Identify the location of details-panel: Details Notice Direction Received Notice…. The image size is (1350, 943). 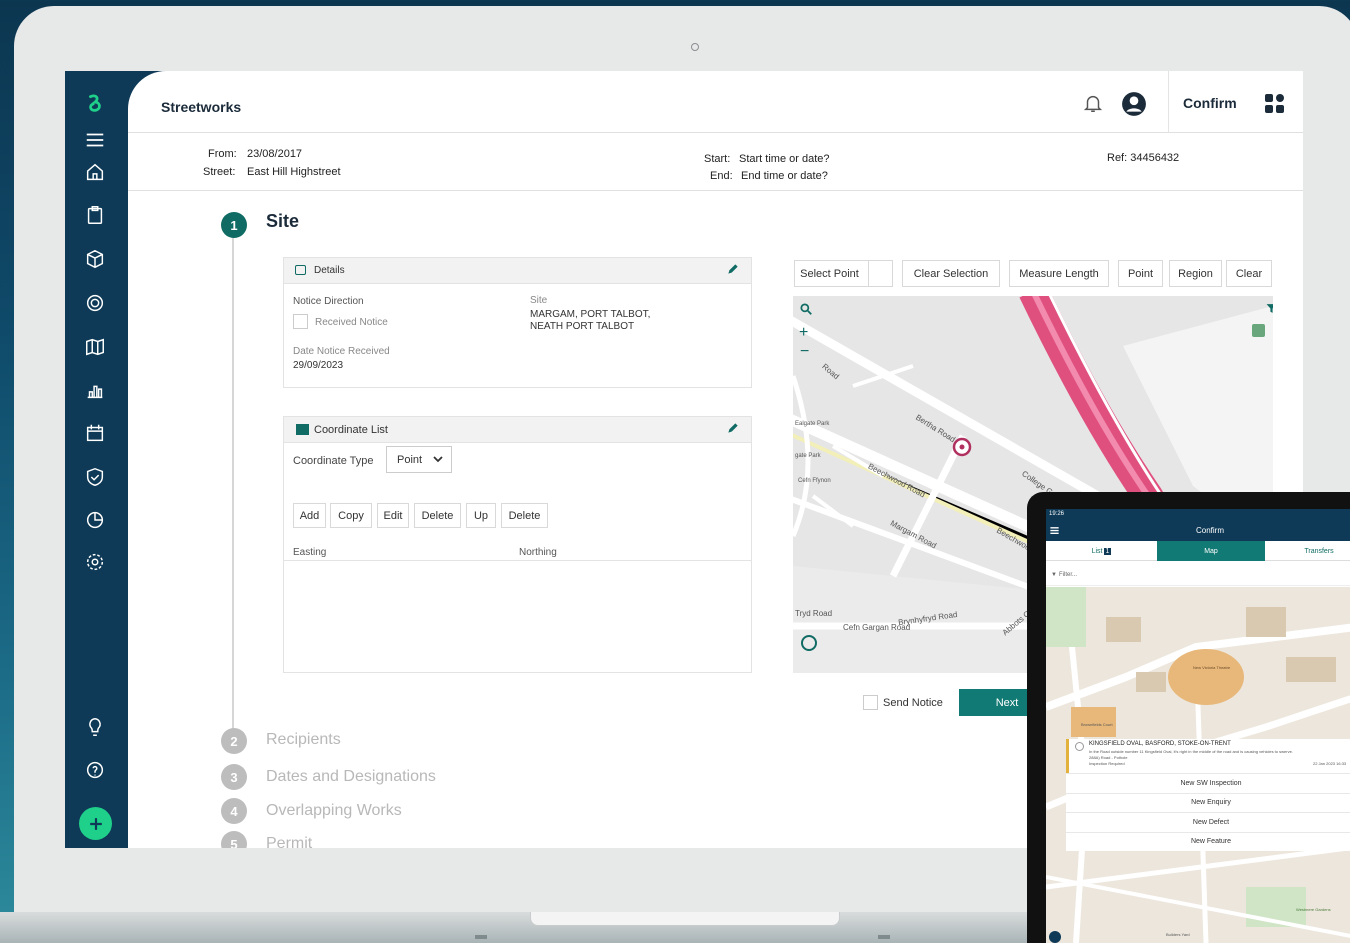
(517, 322).